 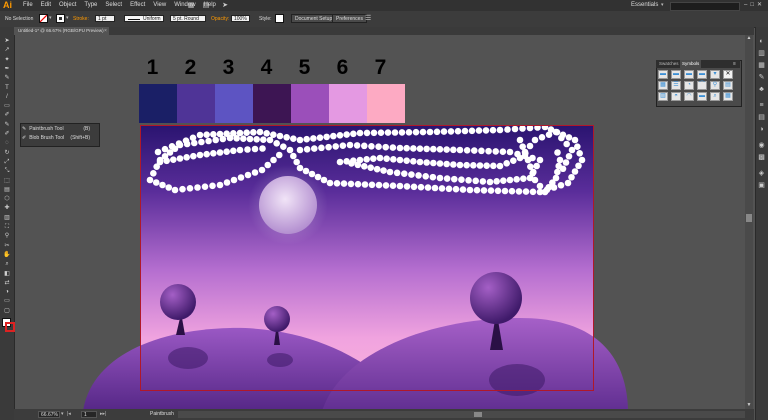 I want to click on menu-symbol-icon: ☰, so click(x=676, y=85).